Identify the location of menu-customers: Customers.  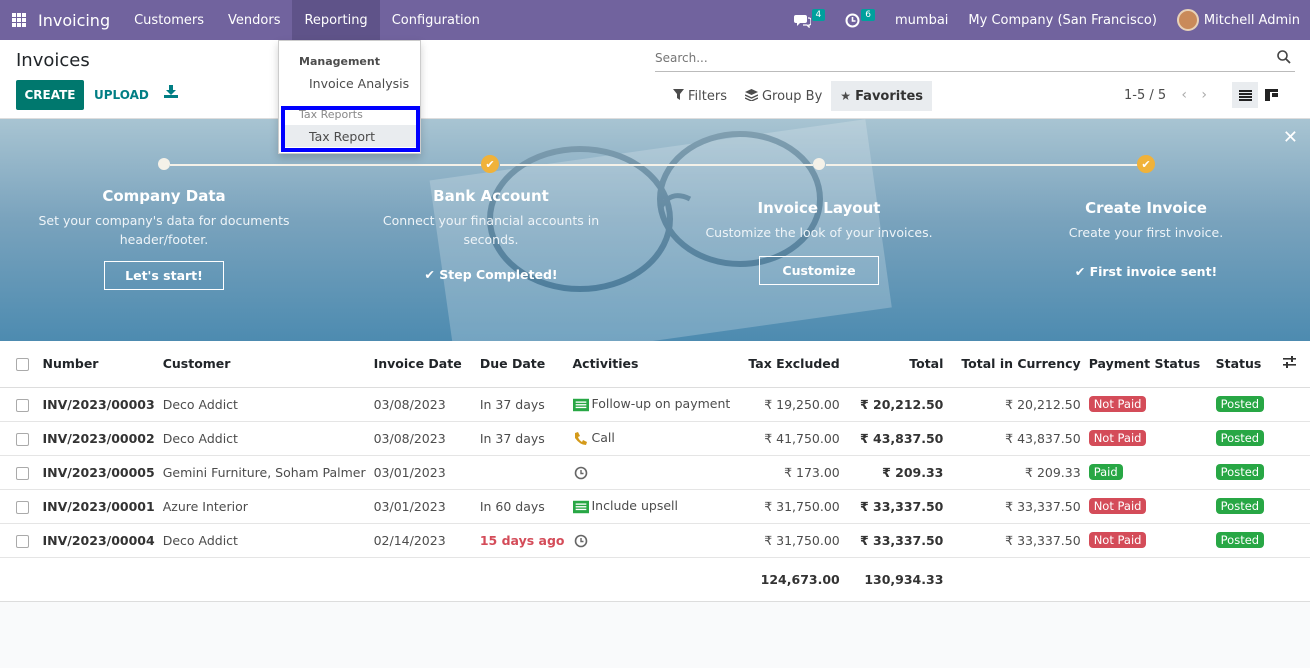
(169, 20).